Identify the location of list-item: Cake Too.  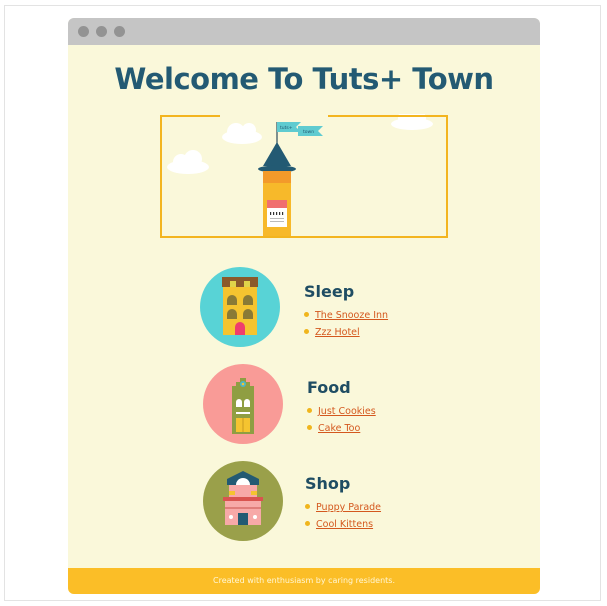
(341, 428).